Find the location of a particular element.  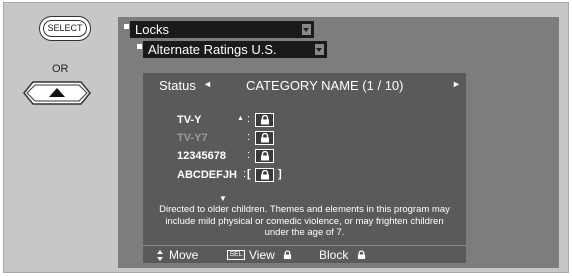

up-arrow-icon: ▲ is located at coordinates (240, 118).